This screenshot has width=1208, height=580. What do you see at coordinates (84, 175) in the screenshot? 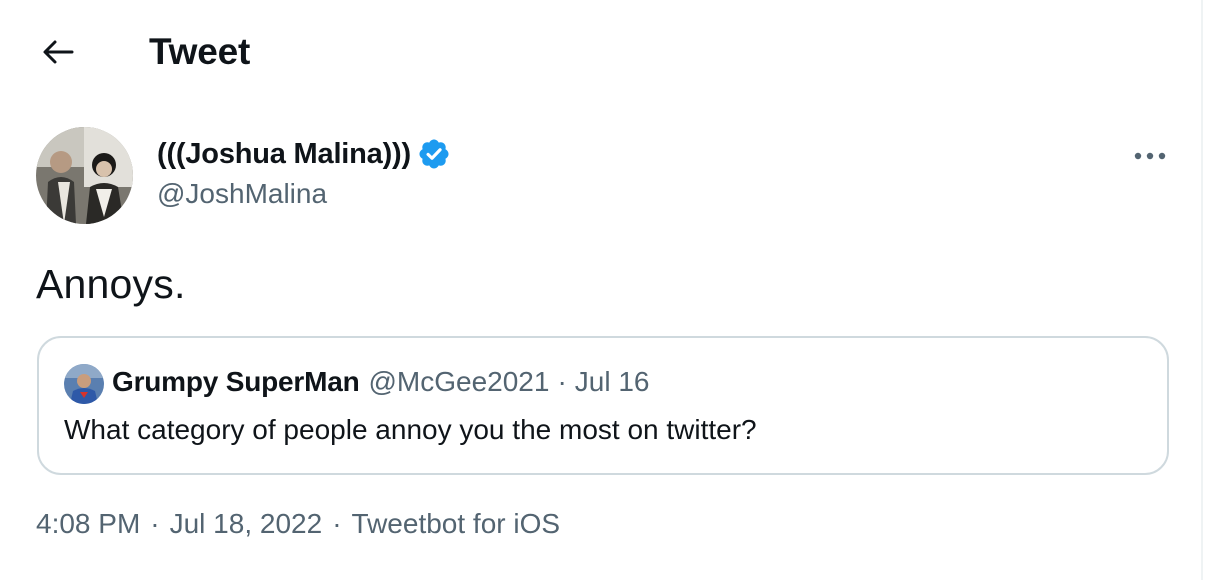
I see `author-avatar` at bounding box center [84, 175].